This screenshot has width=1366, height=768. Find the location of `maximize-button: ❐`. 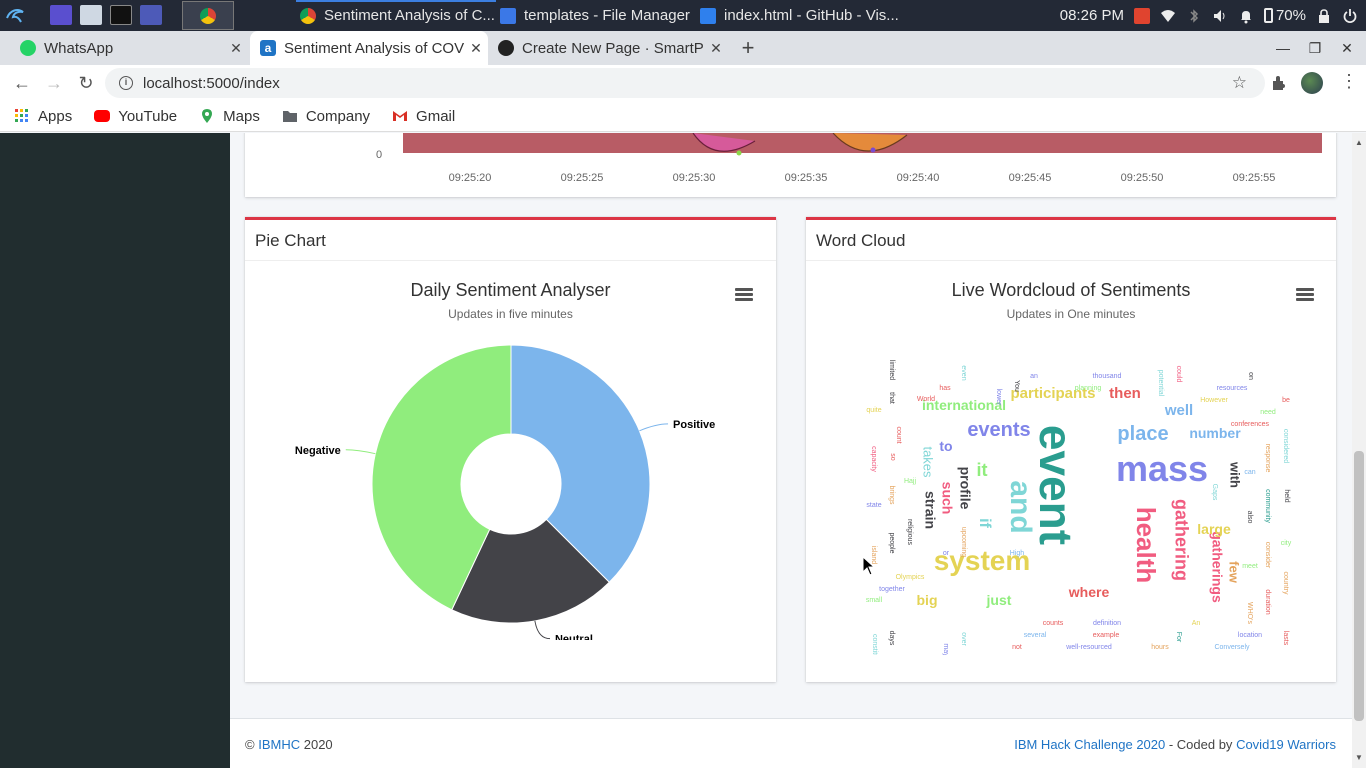

maximize-button: ❐ is located at coordinates (1315, 48).